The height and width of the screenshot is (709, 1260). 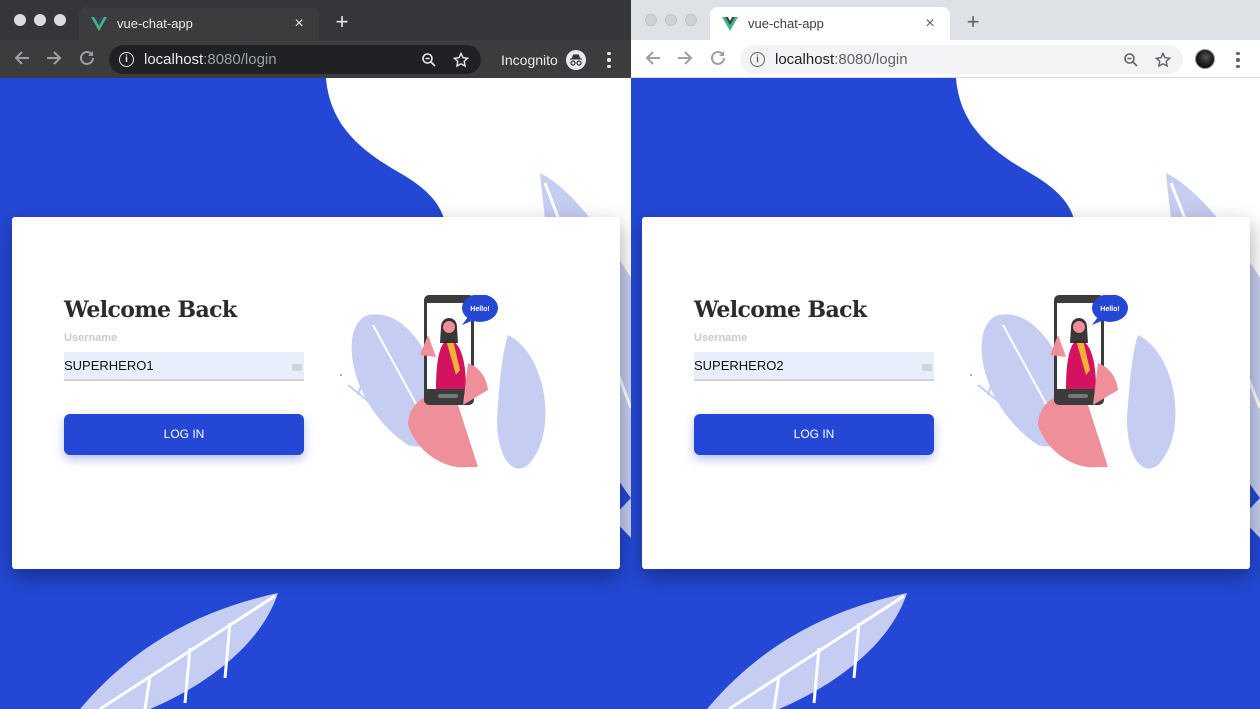 I want to click on toolbar: i localhost:8080/login, so click(x=945, y=59).